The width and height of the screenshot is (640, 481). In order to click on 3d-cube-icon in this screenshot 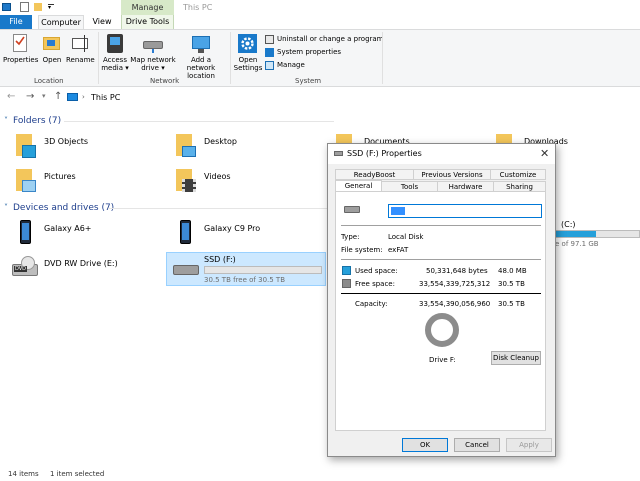, I will do `click(29, 151)`.